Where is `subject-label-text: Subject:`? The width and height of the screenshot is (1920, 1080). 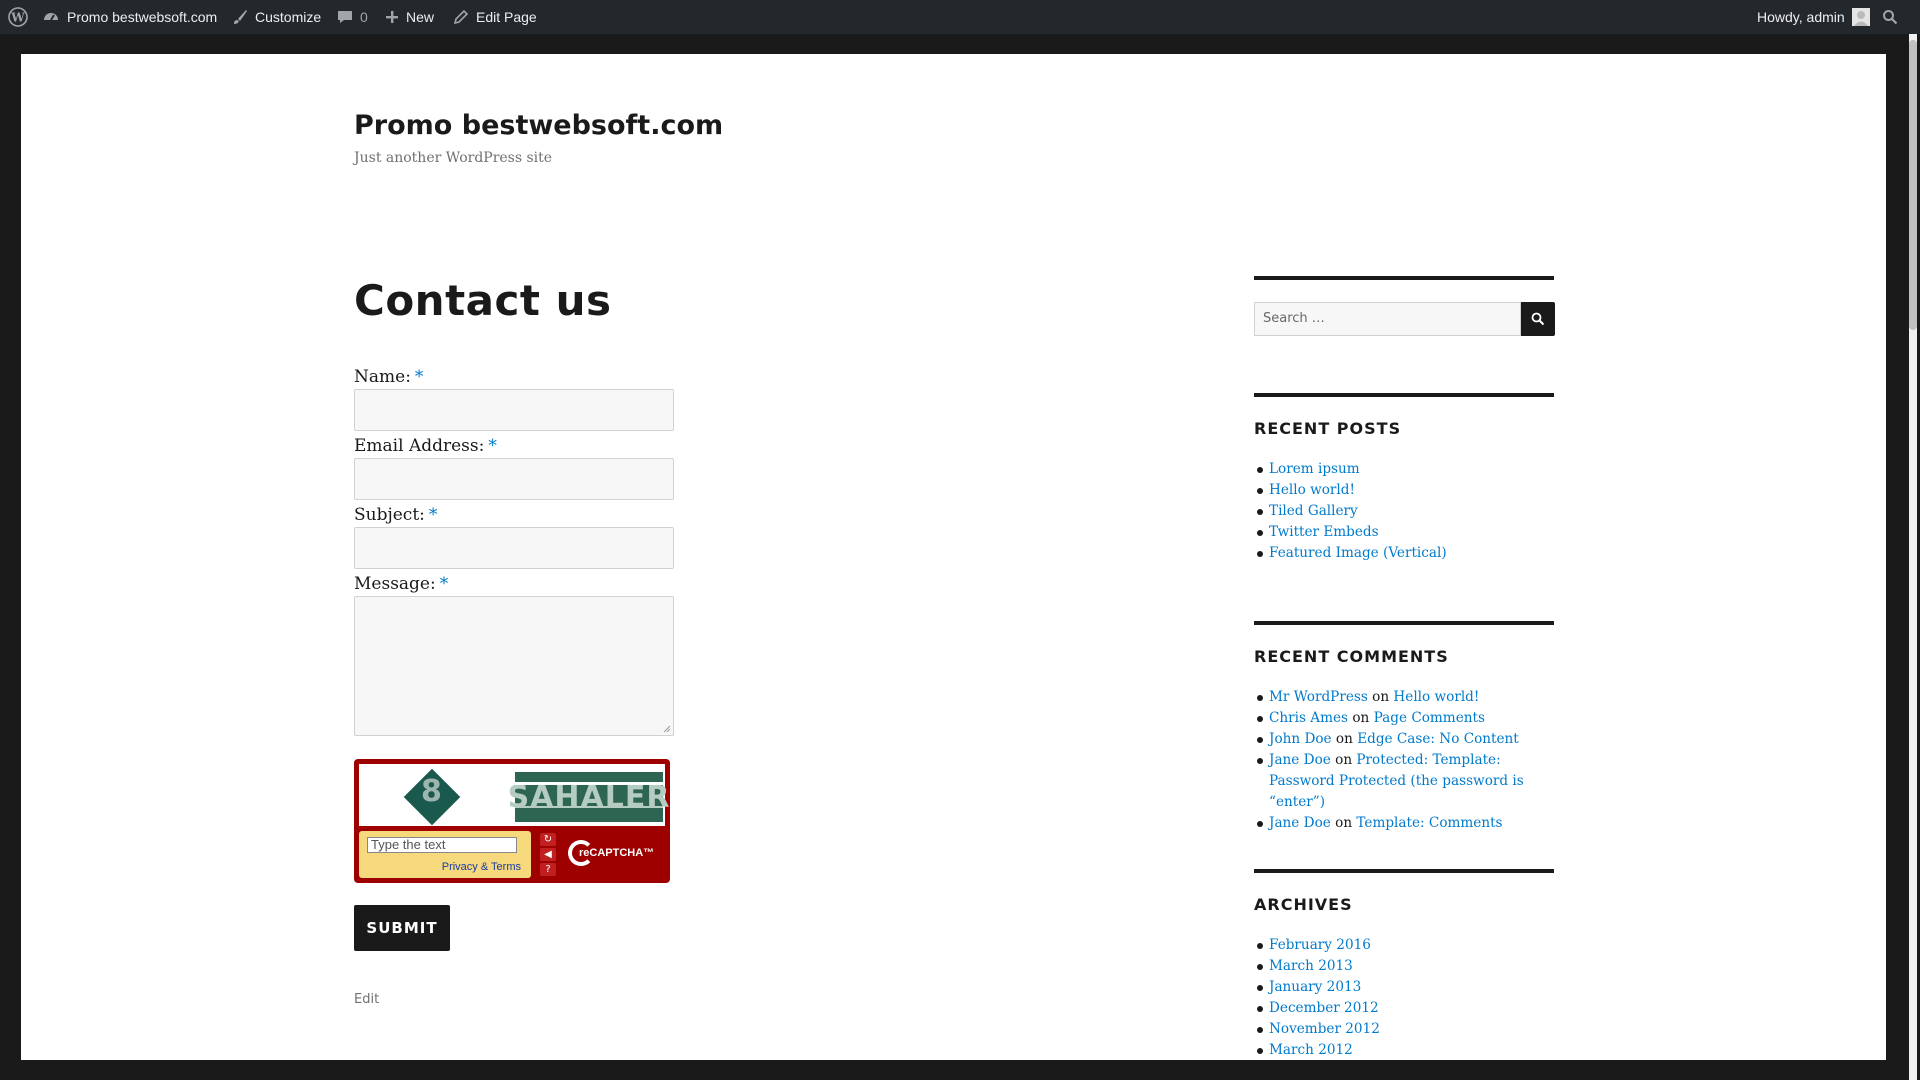 subject-label-text: Subject: is located at coordinates (389, 515).